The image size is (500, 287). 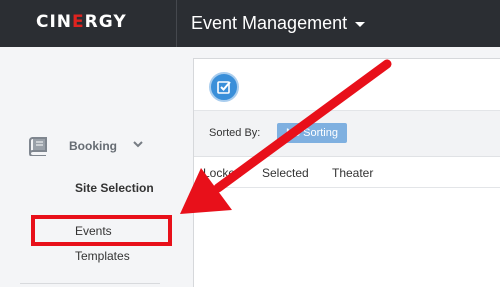 What do you see at coordinates (37, 146) in the screenshot?
I see `book-icon` at bounding box center [37, 146].